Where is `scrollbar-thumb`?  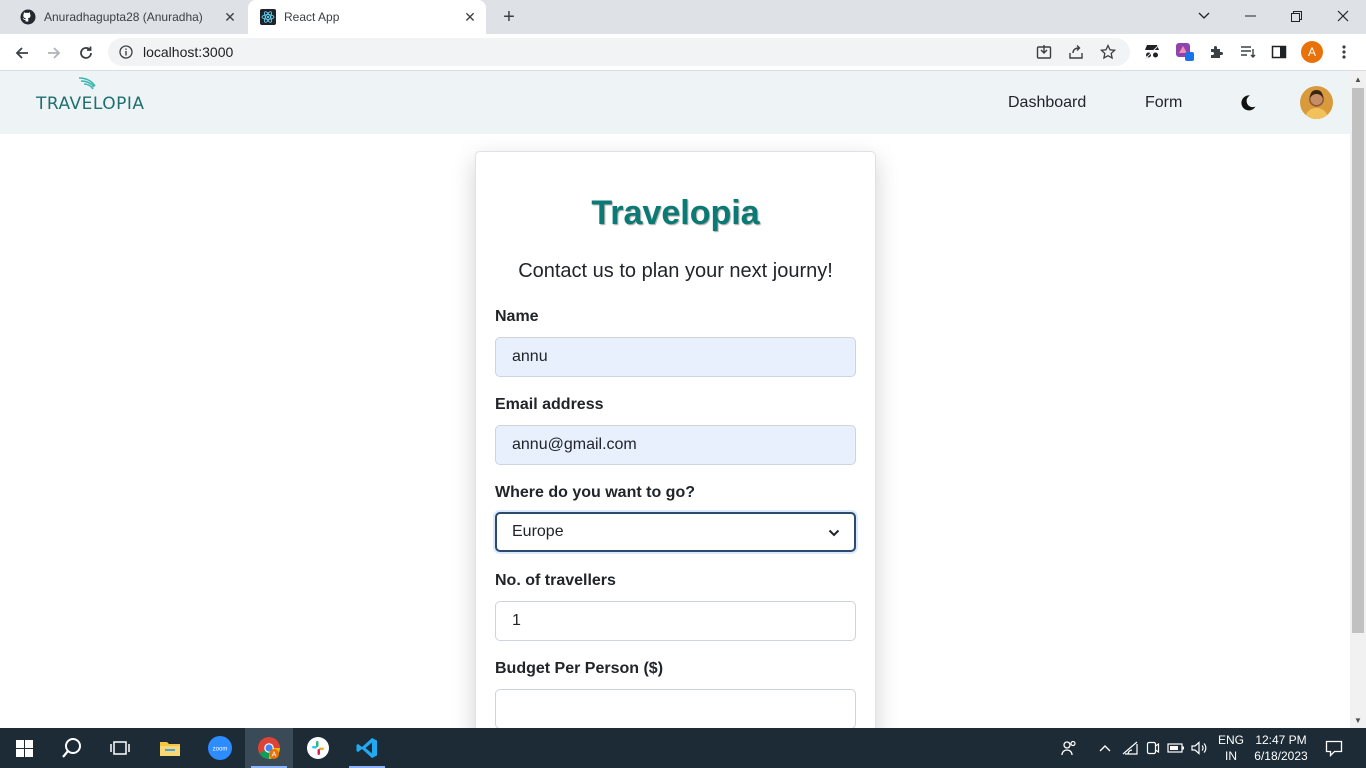 scrollbar-thumb is located at coordinates (1358, 360).